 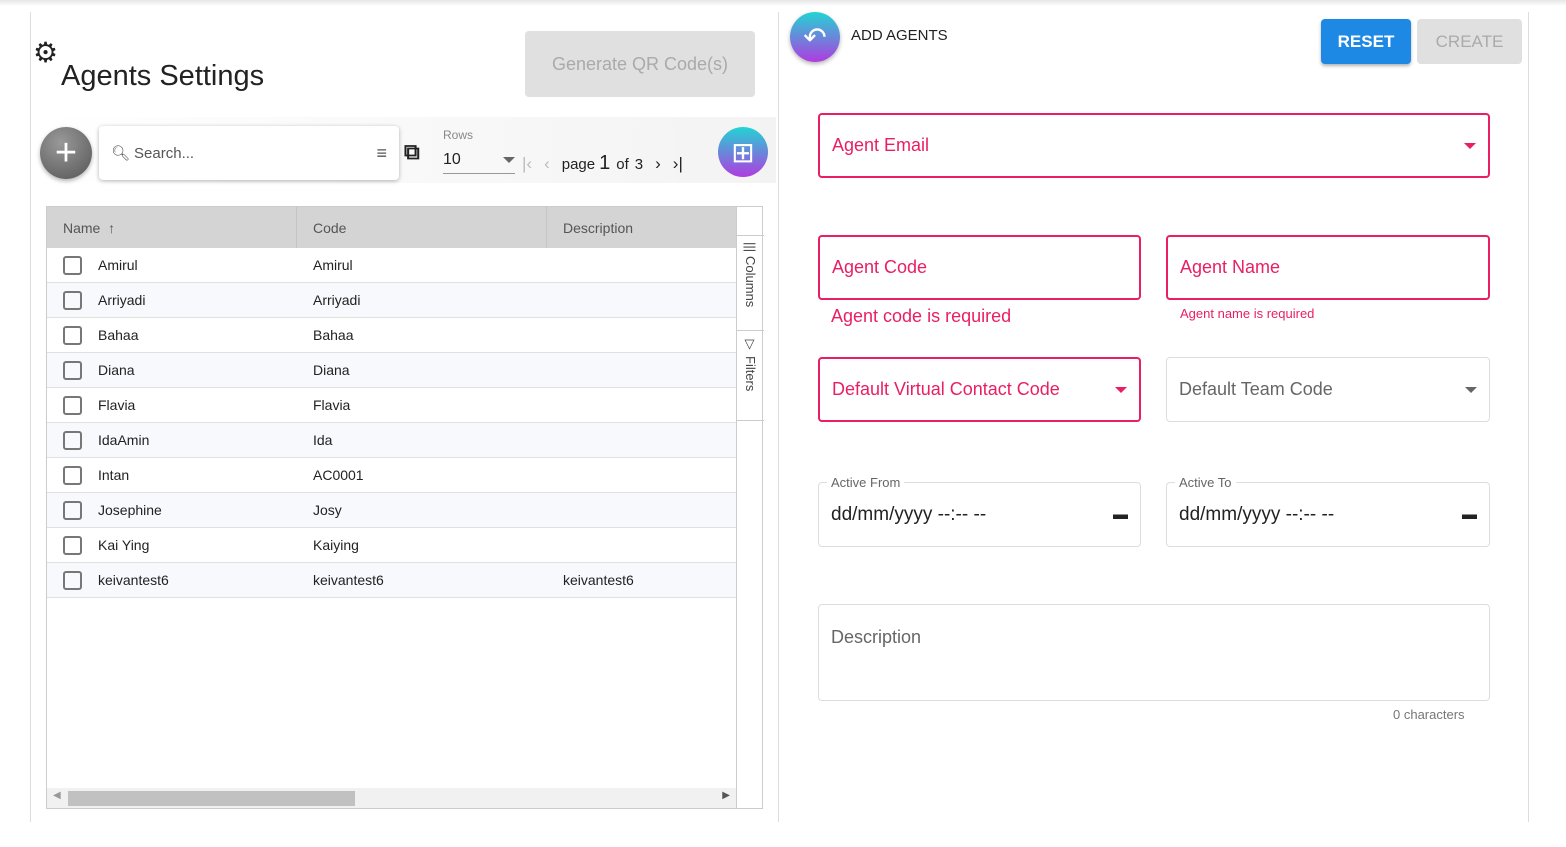 What do you see at coordinates (678, 164) in the screenshot?
I see `last-page-icon: ›|` at bounding box center [678, 164].